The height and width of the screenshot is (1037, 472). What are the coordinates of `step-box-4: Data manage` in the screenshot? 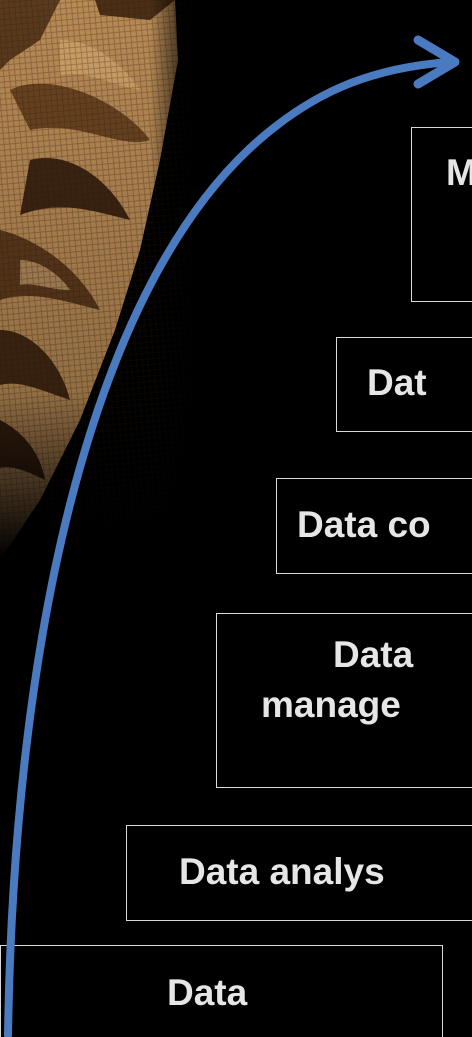 It's located at (344, 700).